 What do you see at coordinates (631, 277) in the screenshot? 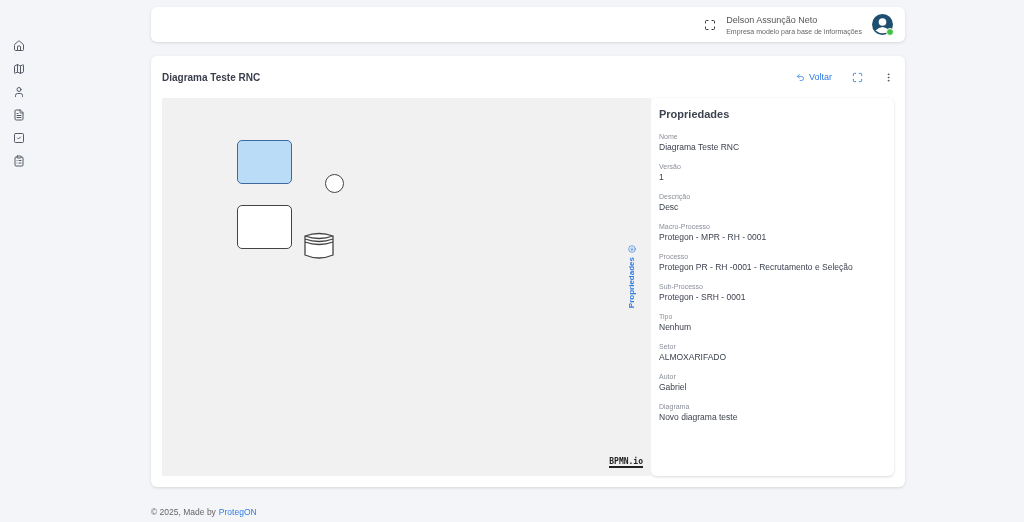
I see `properties-tab: Propriedades` at bounding box center [631, 277].